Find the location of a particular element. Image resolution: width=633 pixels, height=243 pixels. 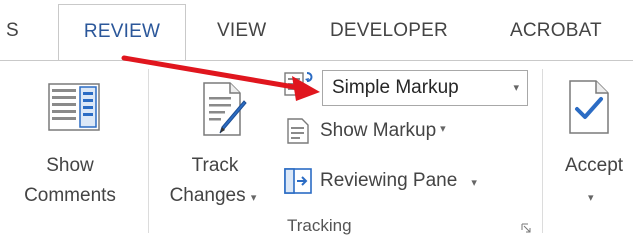

show-markup-button: Show Markup ▾ is located at coordinates (366, 131).